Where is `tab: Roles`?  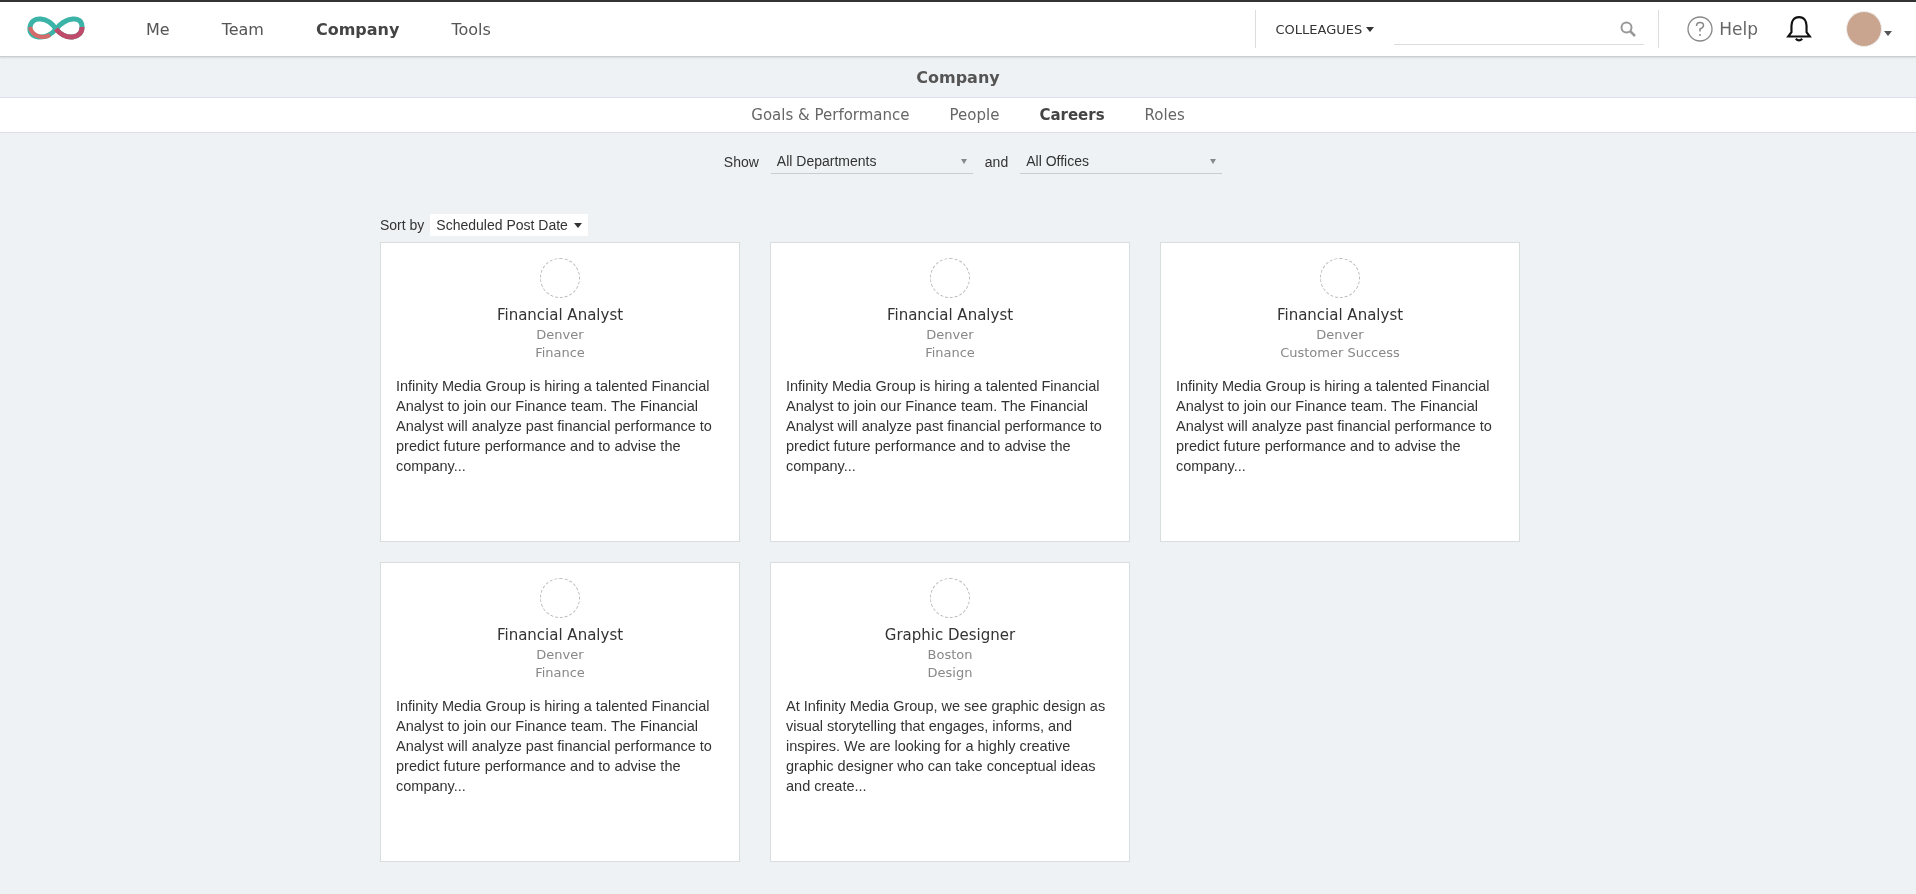 tab: Roles is located at coordinates (1164, 115).